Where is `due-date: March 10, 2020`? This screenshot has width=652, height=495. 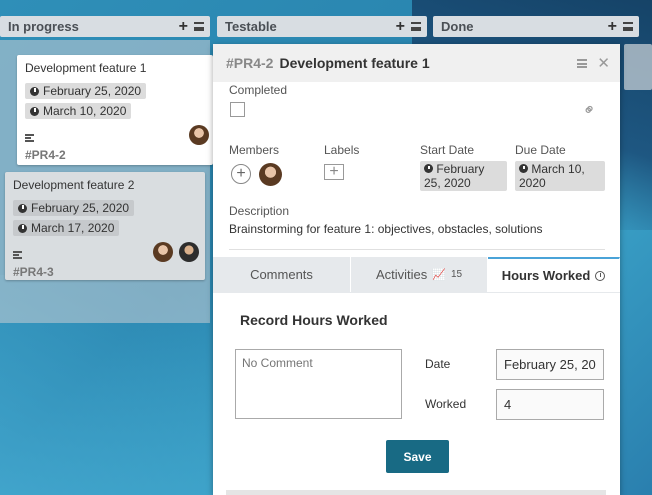 due-date: March 10, 2020 is located at coordinates (85, 111).